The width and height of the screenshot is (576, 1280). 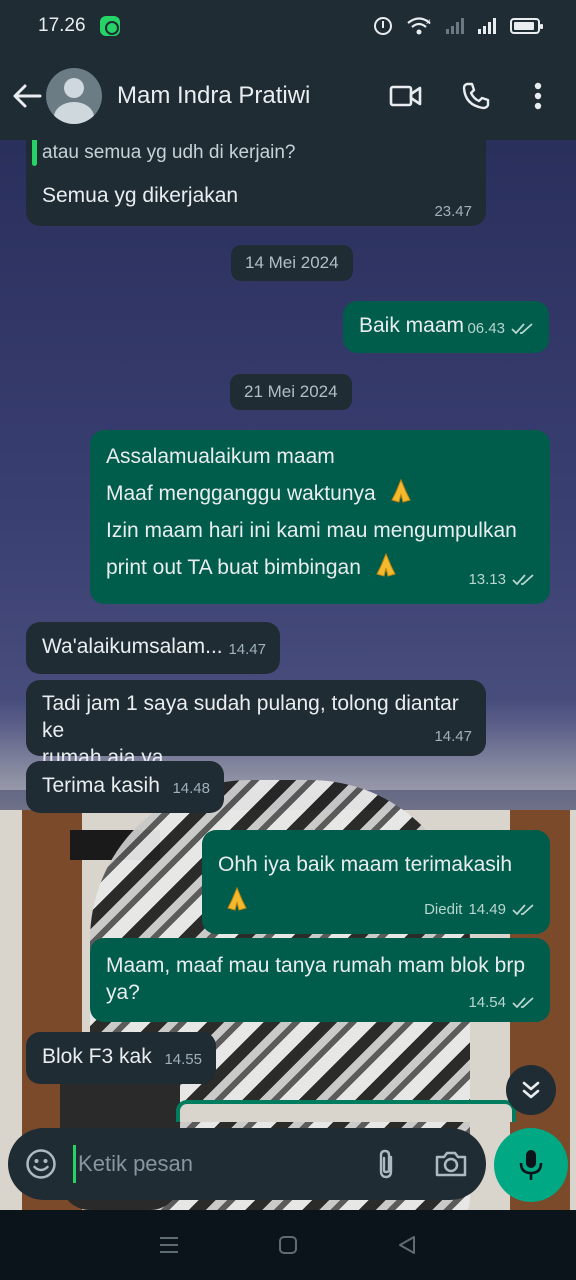 What do you see at coordinates (487, 26) in the screenshot?
I see `signal-2-icon` at bounding box center [487, 26].